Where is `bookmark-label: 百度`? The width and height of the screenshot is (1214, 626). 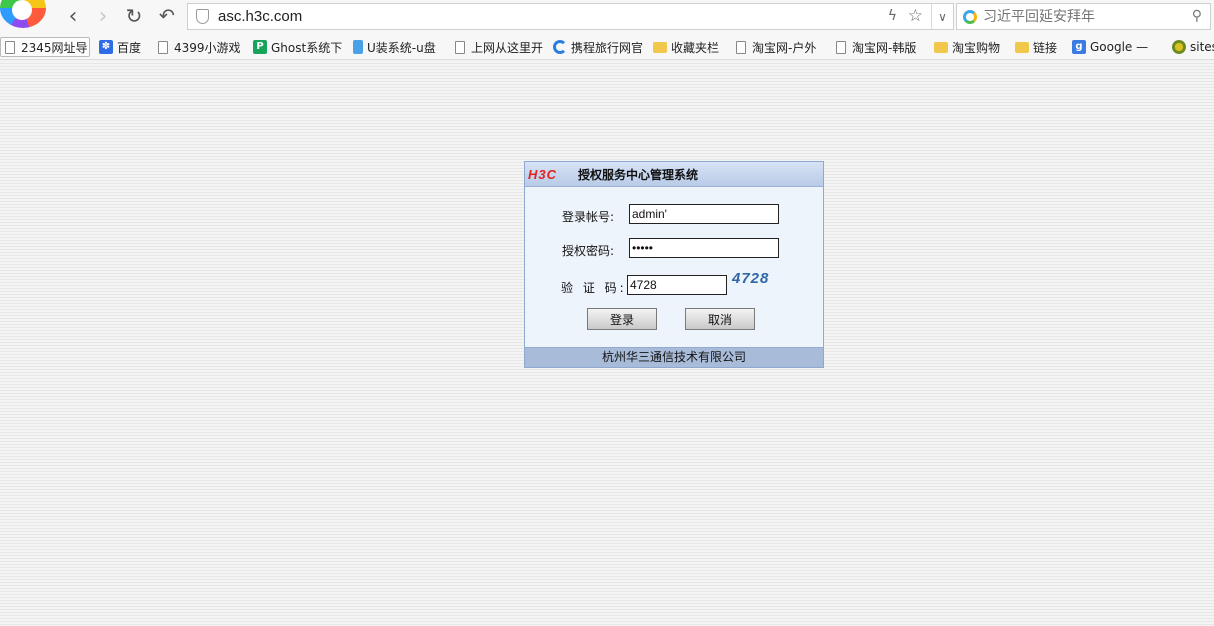 bookmark-label: 百度 is located at coordinates (129, 47).